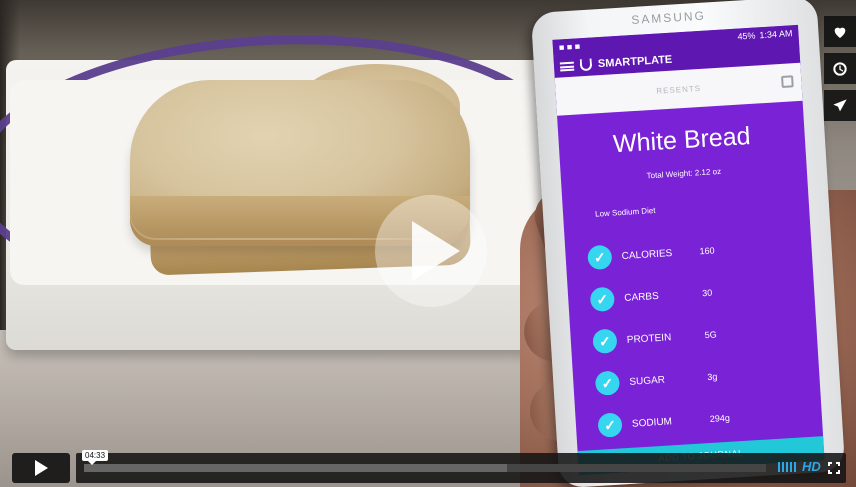  I want to click on menu-icon, so click(567, 66).